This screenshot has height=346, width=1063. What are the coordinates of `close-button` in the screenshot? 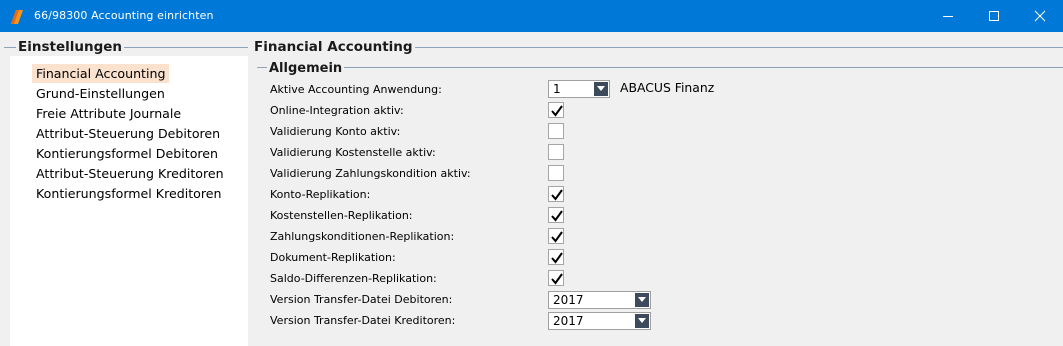 It's located at (1040, 16).